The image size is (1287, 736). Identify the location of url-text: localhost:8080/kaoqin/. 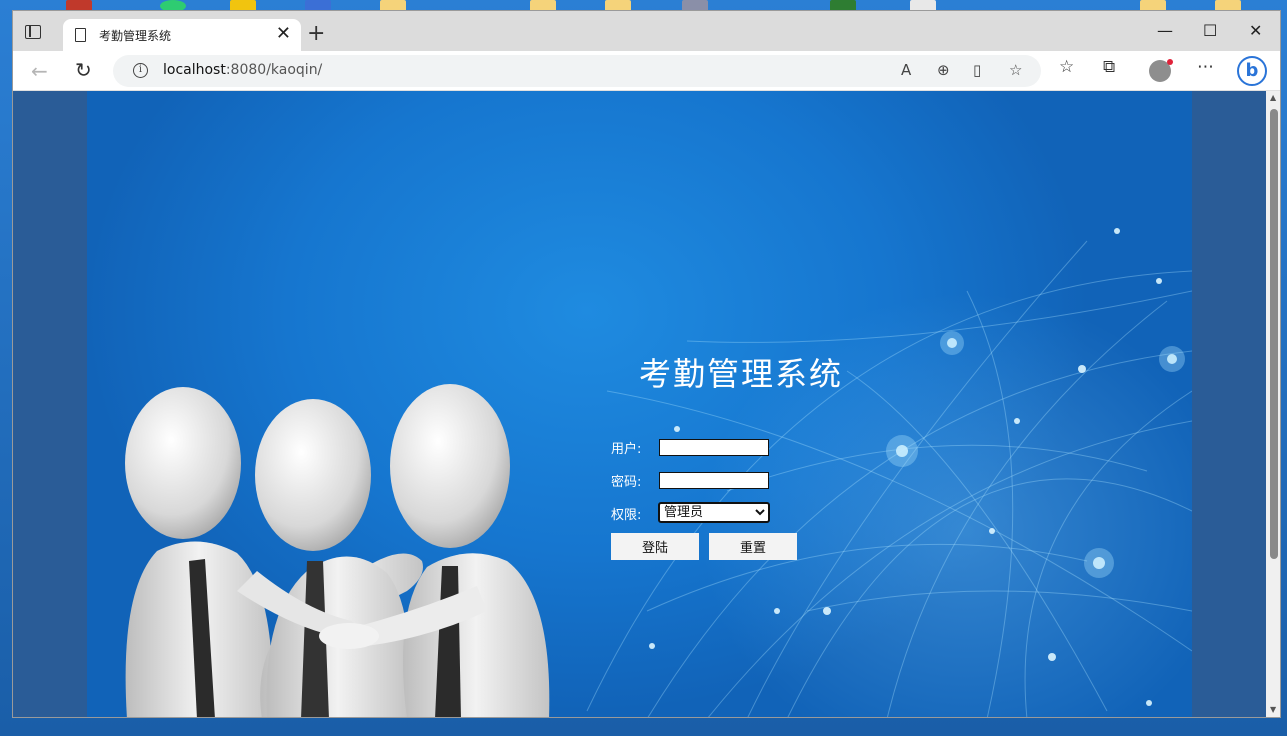
(242, 70).